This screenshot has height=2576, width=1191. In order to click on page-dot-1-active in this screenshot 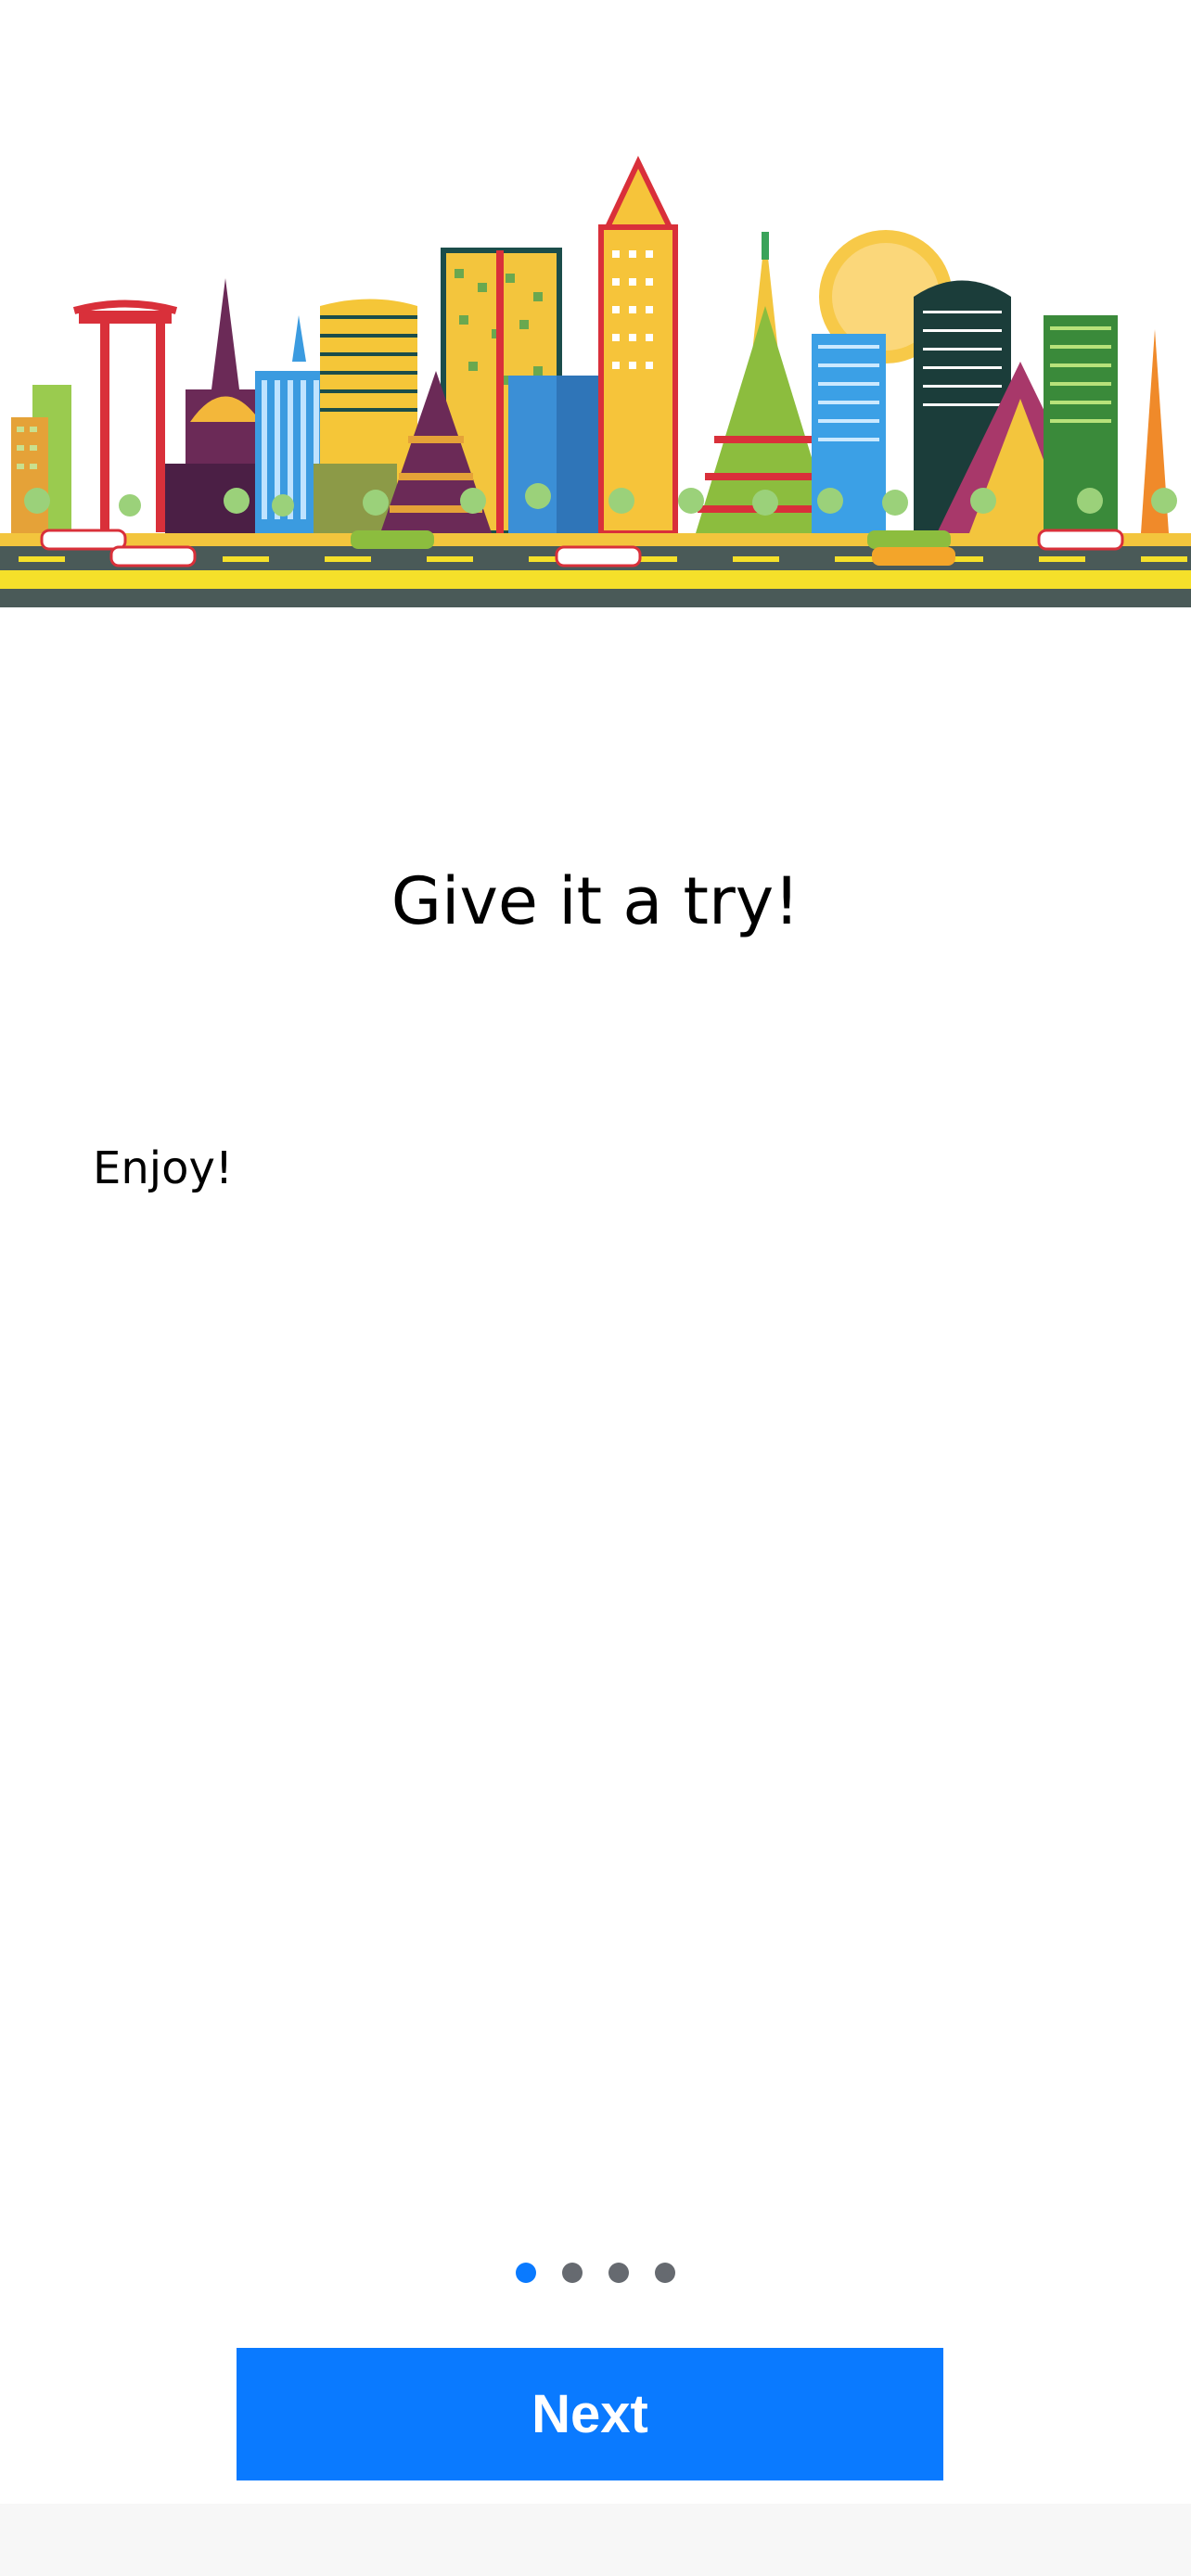, I will do `click(526, 2273)`.